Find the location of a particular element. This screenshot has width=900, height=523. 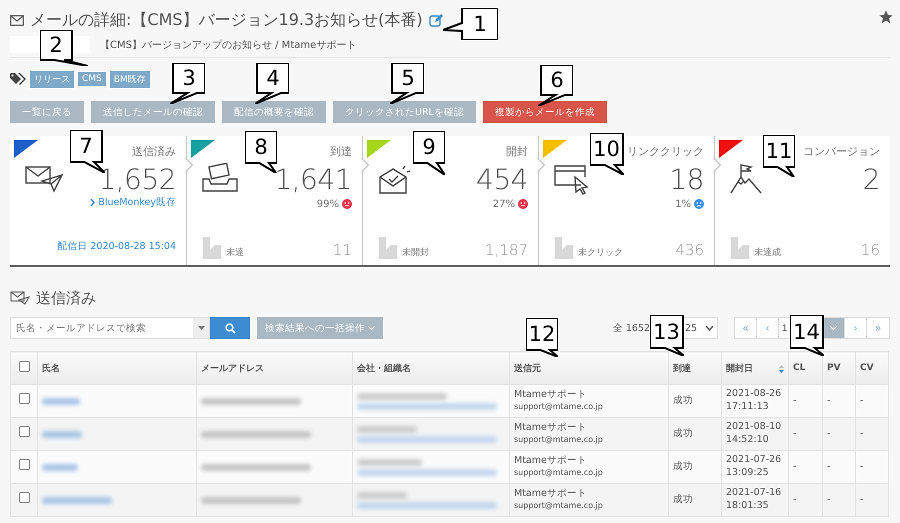

status-cell: 成功 is located at coordinates (695, 500).